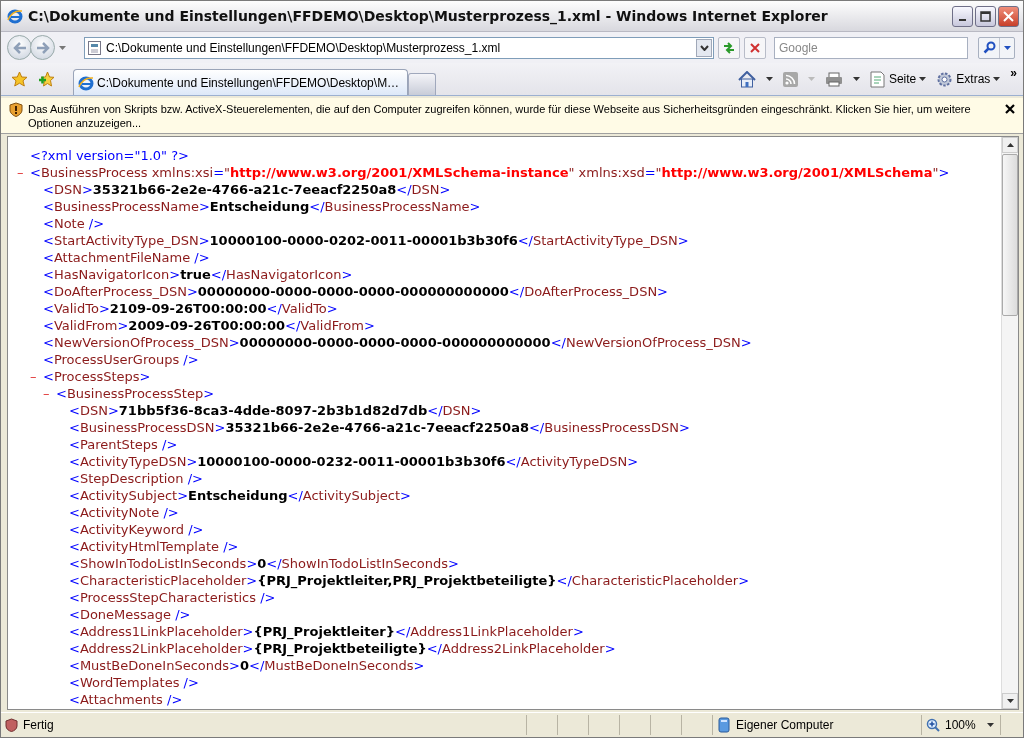 Image resolution: width=1024 pixels, height=738 pixels. I want to click on refresh-button, so click(729, 47).